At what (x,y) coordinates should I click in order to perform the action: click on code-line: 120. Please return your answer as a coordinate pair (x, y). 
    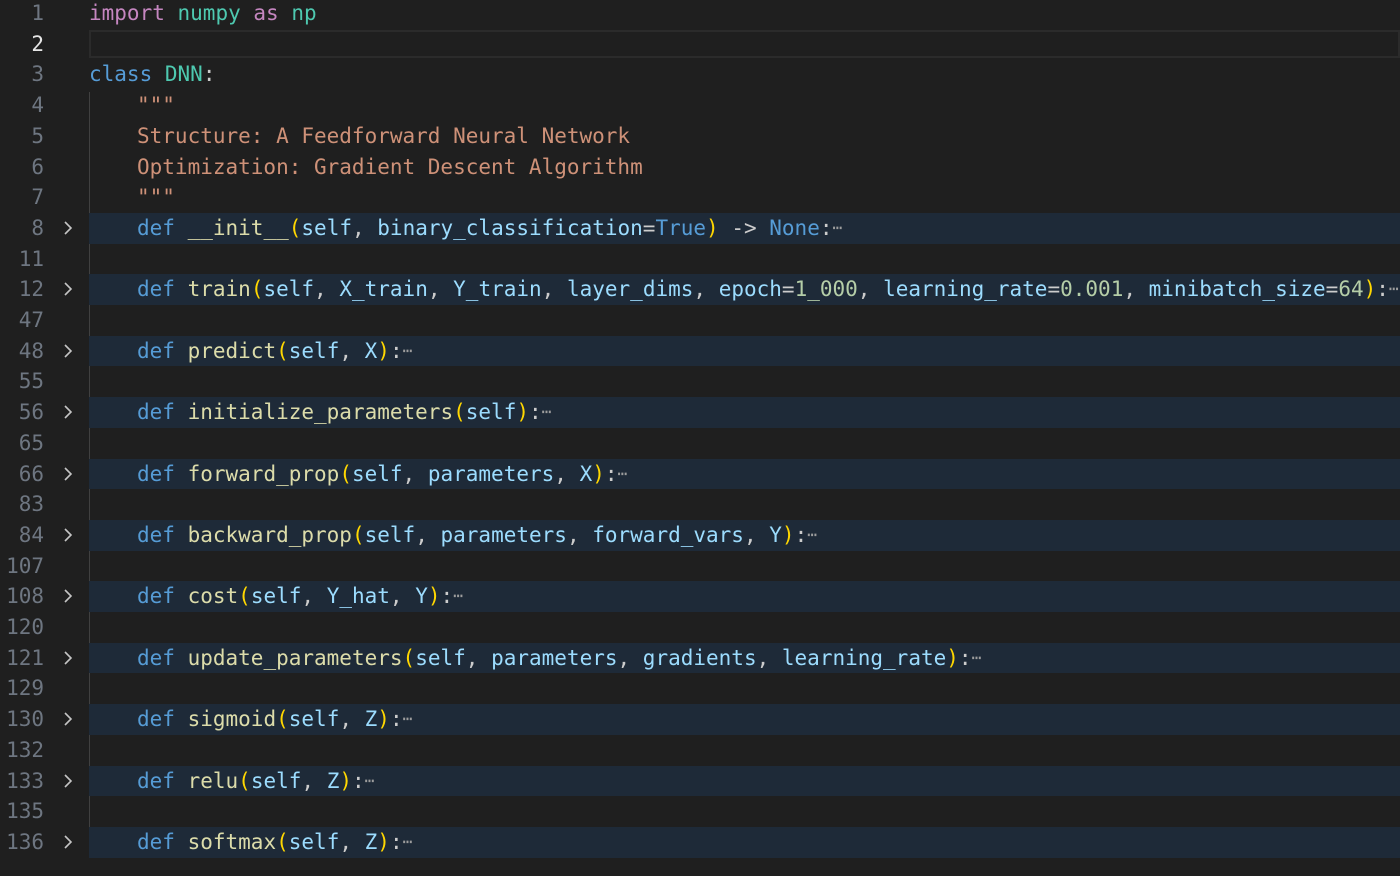
    Looking at the image, I should click on (700, 627).